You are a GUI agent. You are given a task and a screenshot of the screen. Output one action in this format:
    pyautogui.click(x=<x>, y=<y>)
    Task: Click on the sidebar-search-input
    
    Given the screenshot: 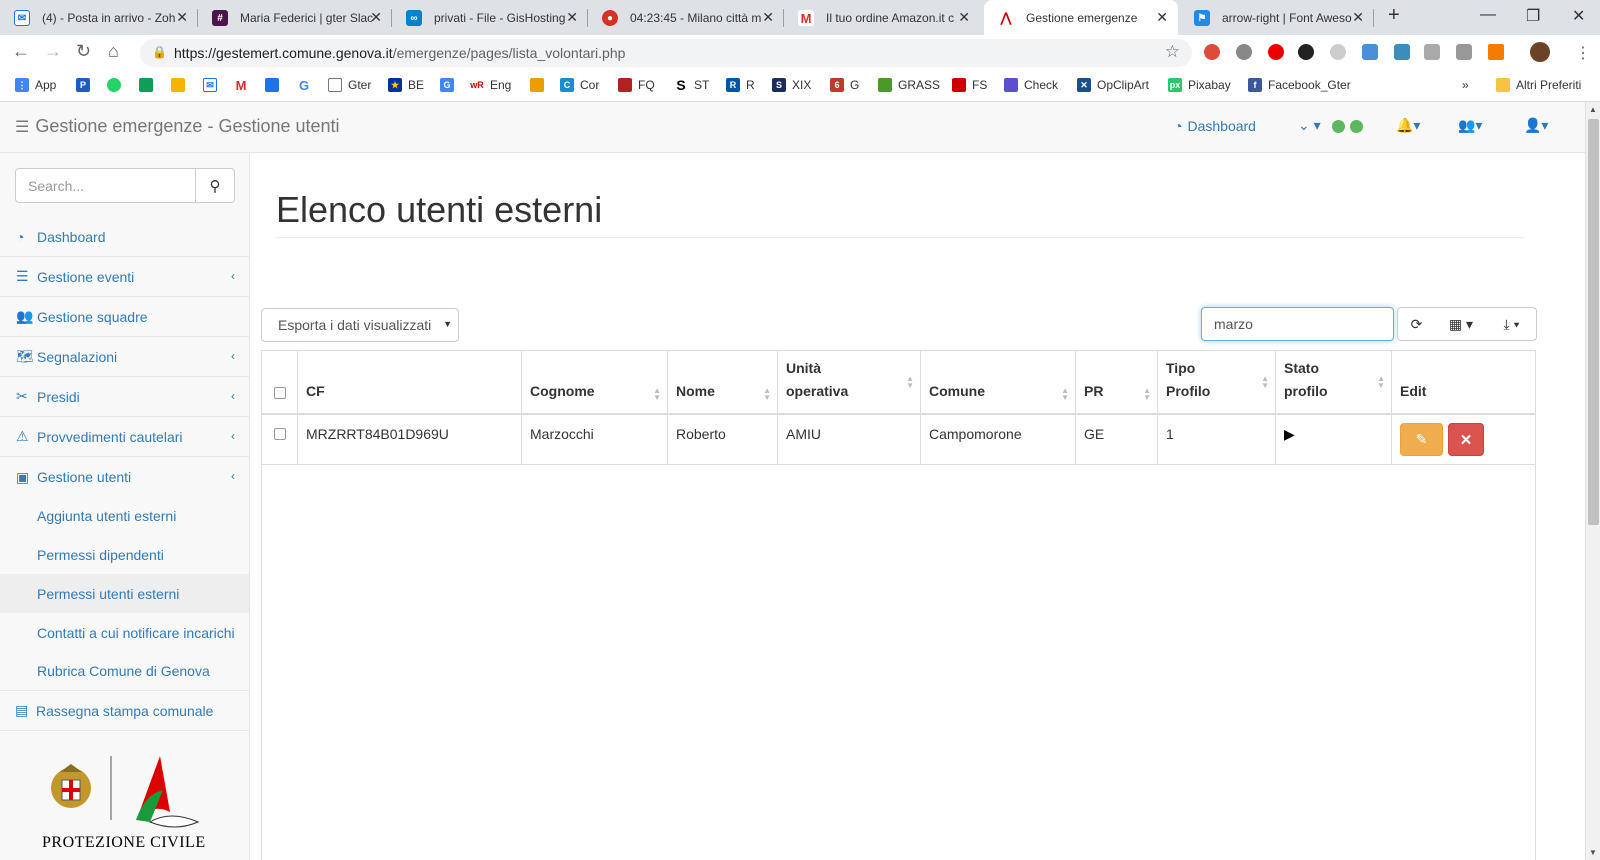 What is the action you would take?
    pyautogui.click(x=105, y=185)
    